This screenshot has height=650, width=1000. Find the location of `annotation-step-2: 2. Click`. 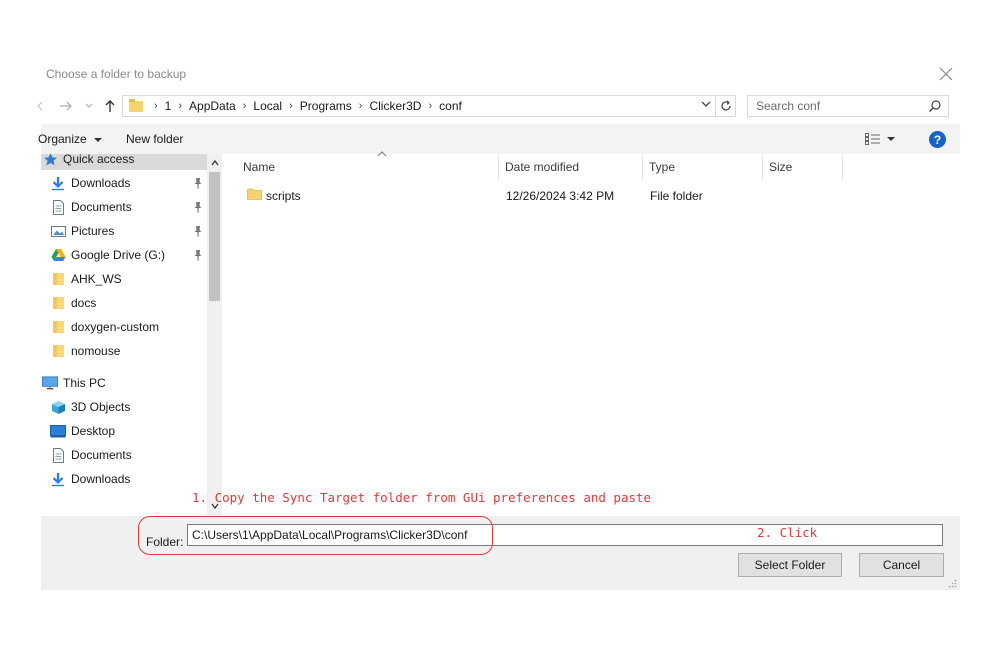

annotation-step-2: 2. Click is located at coordinates (787, 532).